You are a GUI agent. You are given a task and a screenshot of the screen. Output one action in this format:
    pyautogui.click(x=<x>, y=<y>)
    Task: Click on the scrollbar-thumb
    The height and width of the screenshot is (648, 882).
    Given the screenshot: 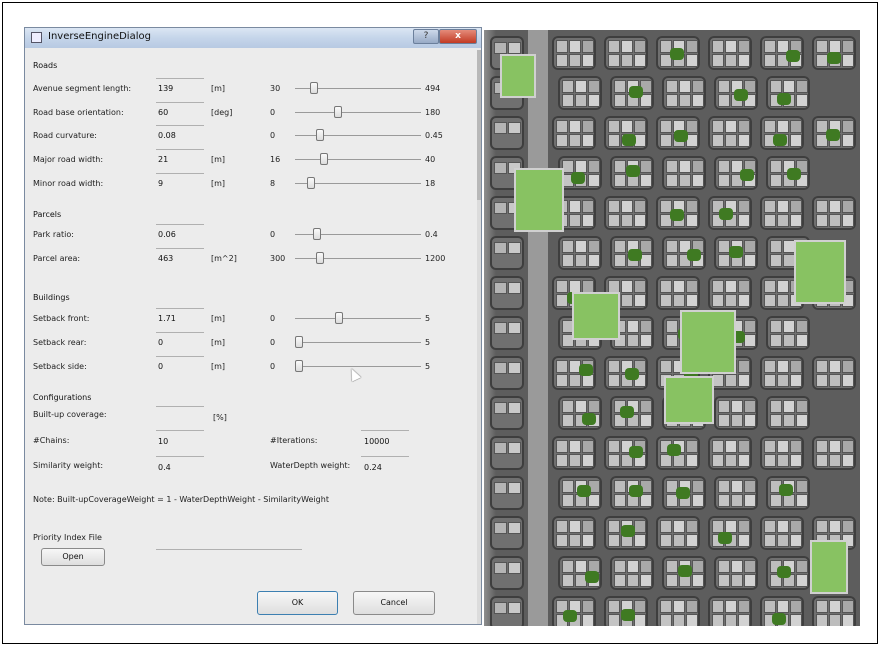 What is the action you would take?
    pyautogui.click(x=479, y=125)
    